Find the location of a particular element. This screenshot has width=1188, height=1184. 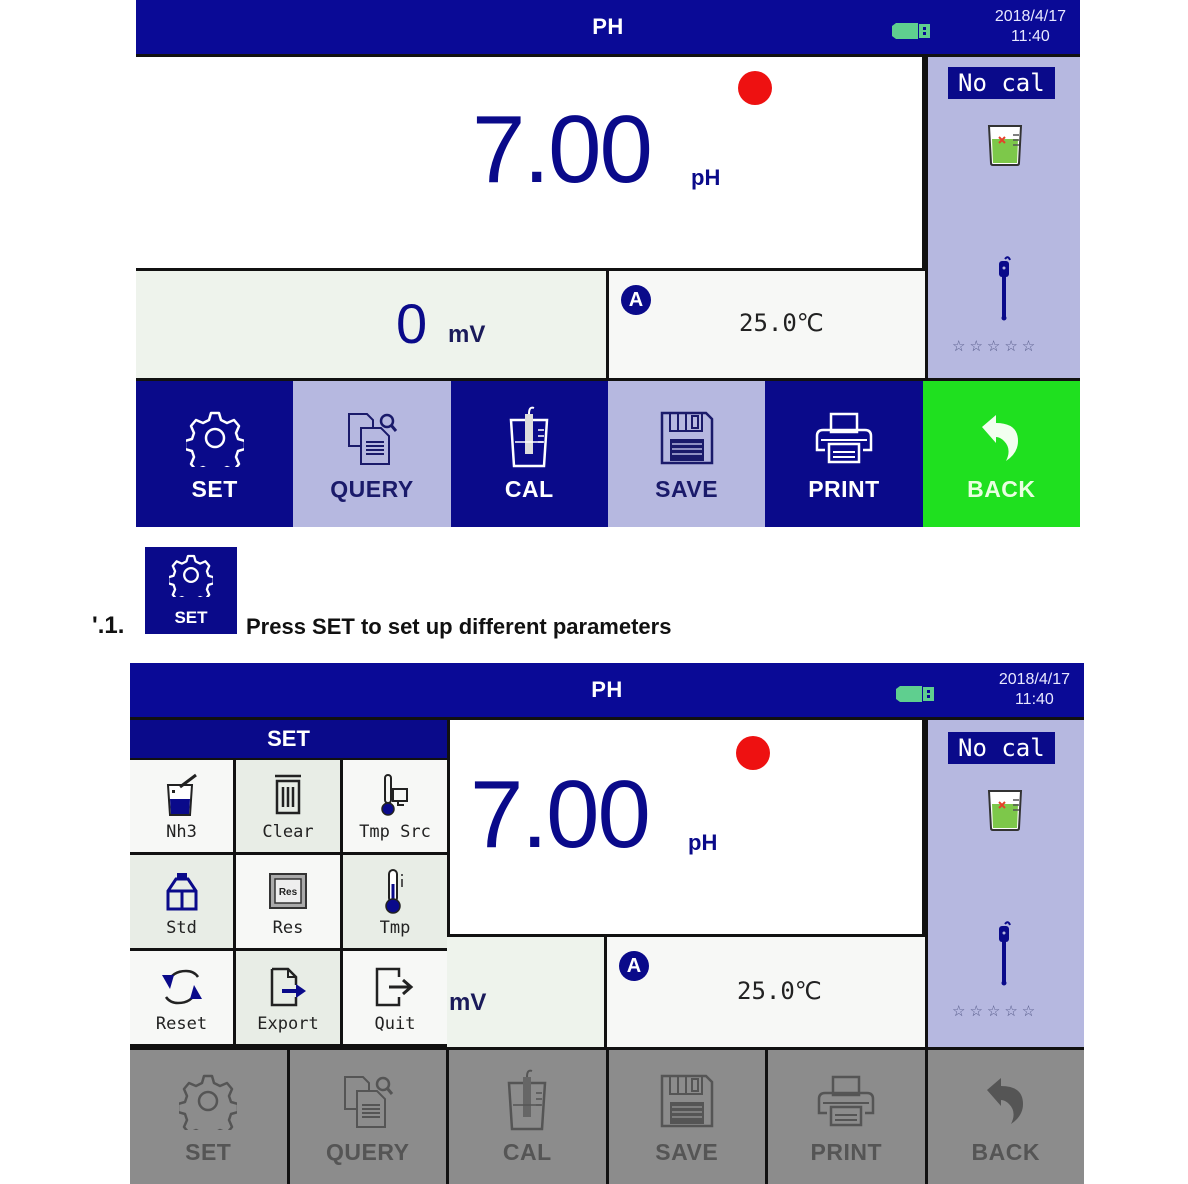

set-button-label: SET is located at coordinates (208, 1151).